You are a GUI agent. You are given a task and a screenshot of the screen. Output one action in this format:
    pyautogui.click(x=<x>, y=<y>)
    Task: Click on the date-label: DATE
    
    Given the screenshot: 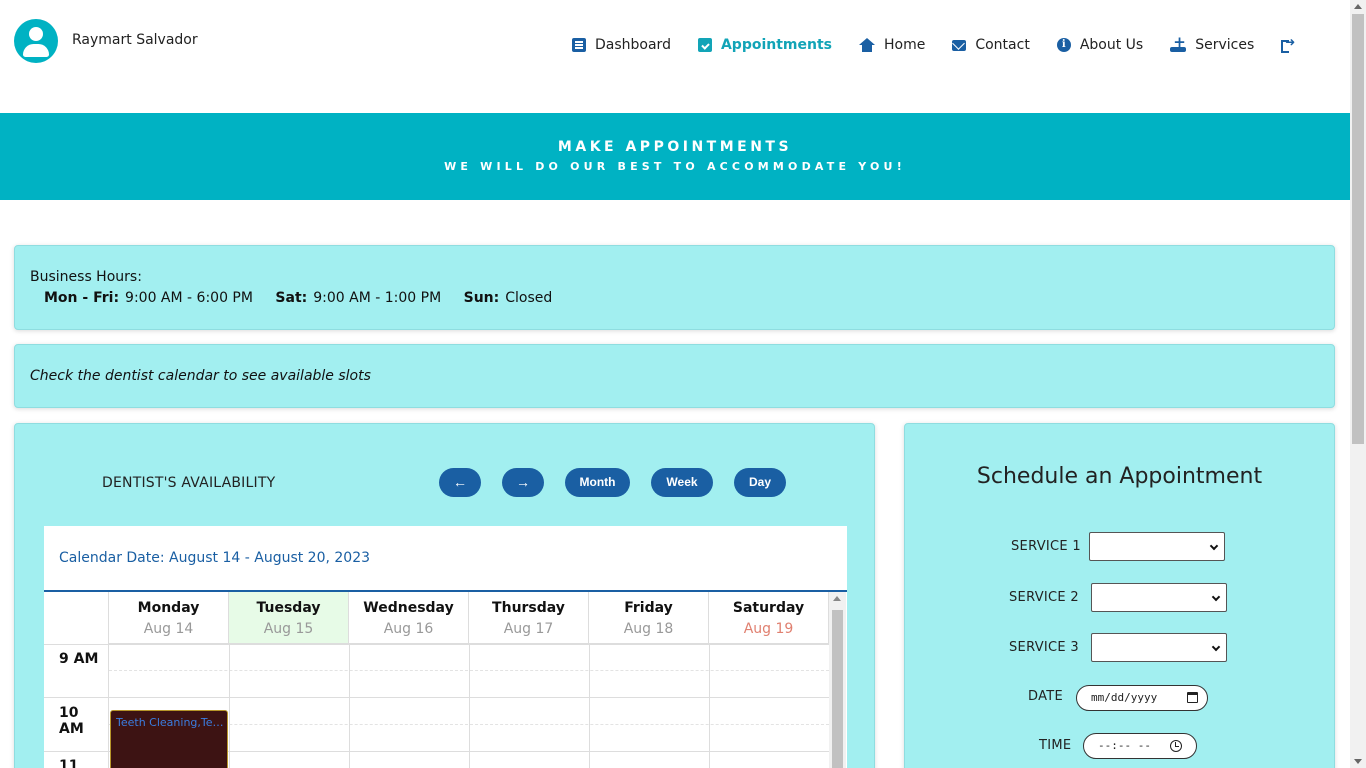 What is the action you would take?
    pyautogui.click(x=1046, y=696)
    